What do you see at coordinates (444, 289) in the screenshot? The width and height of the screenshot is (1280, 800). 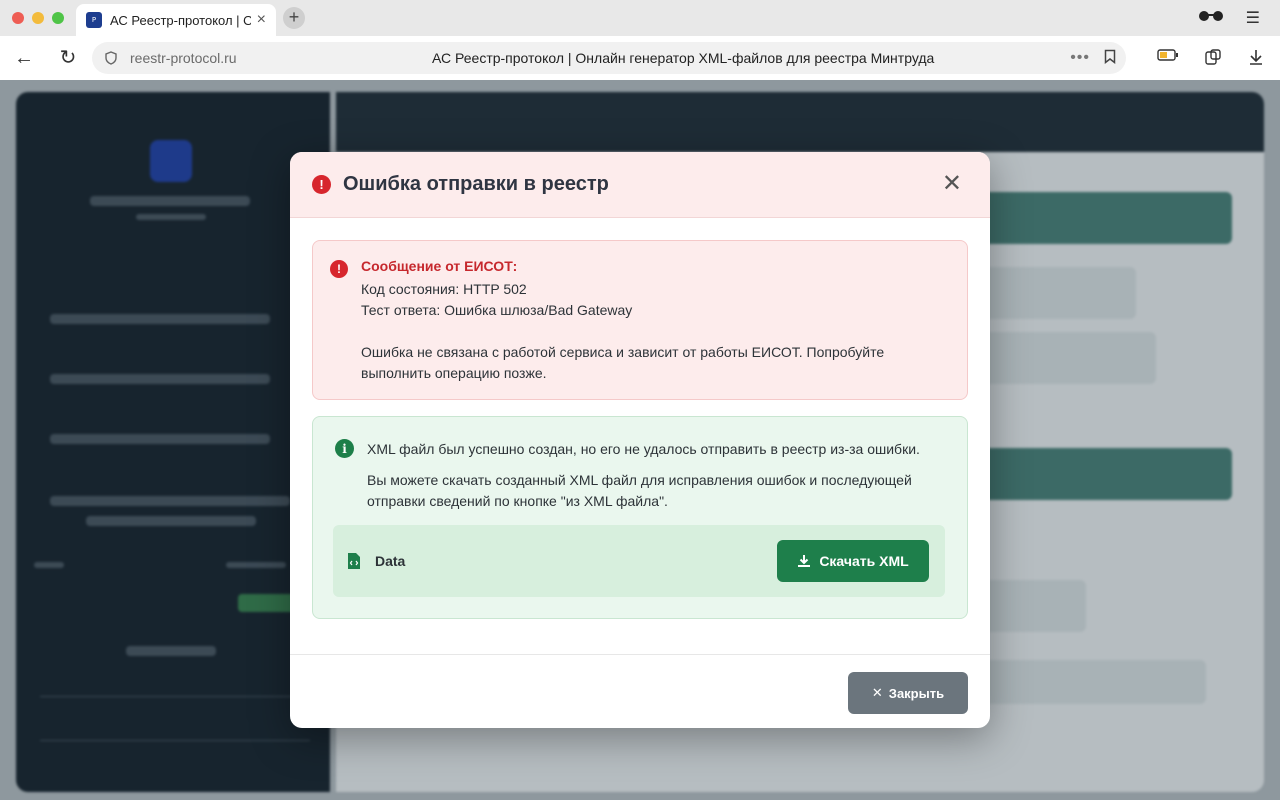 I see `status-code-text: Код состояния: HTTP 502` at bounding box center [444, 289].